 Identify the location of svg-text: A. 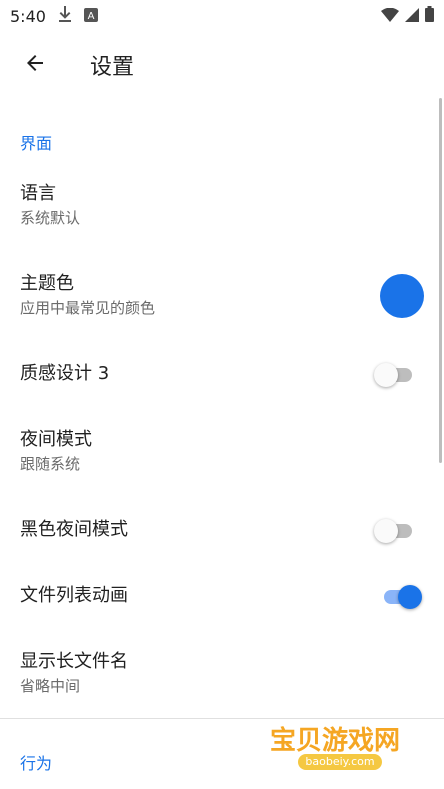
(91, 16).